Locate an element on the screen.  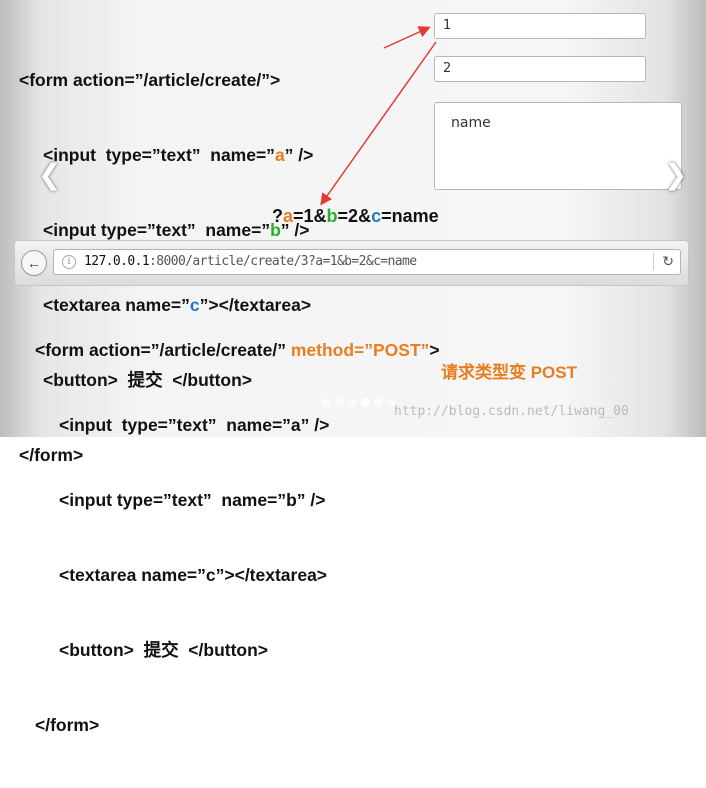
code-line: <textarea name=”c”></textarea> is located at coordinates (193, 575).